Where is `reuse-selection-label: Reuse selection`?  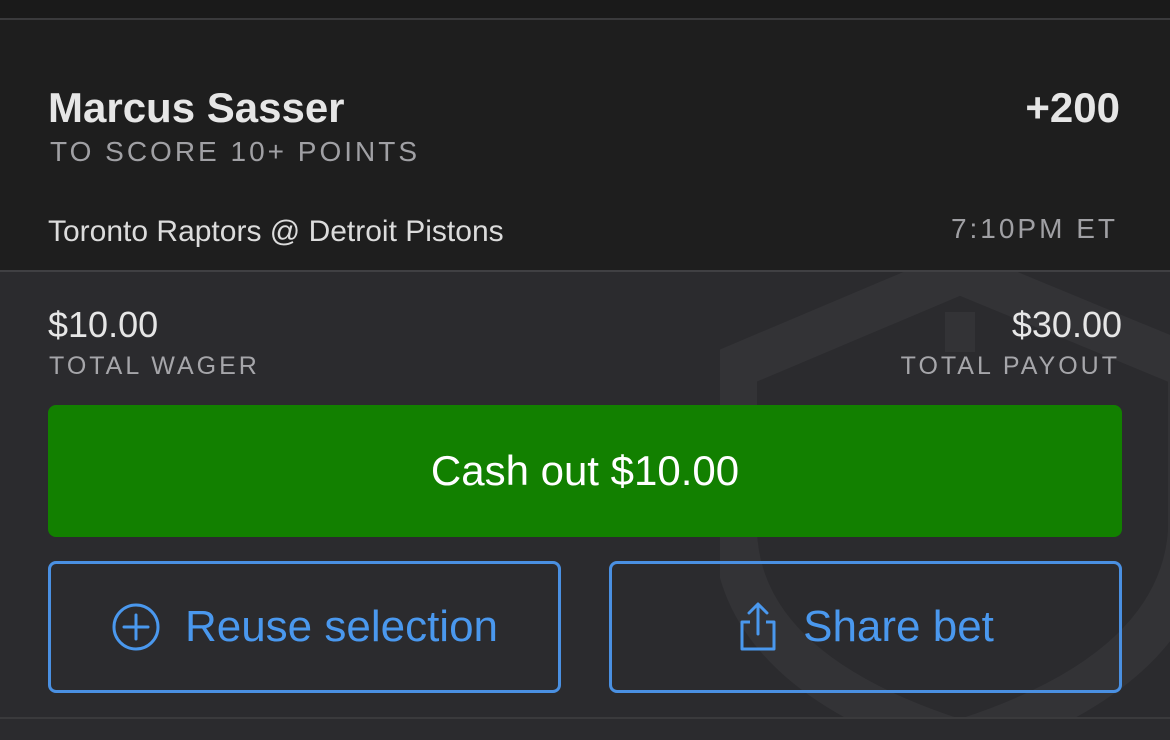 reuse-selection-label: Reuse selection is located at coordinates (341, 626).